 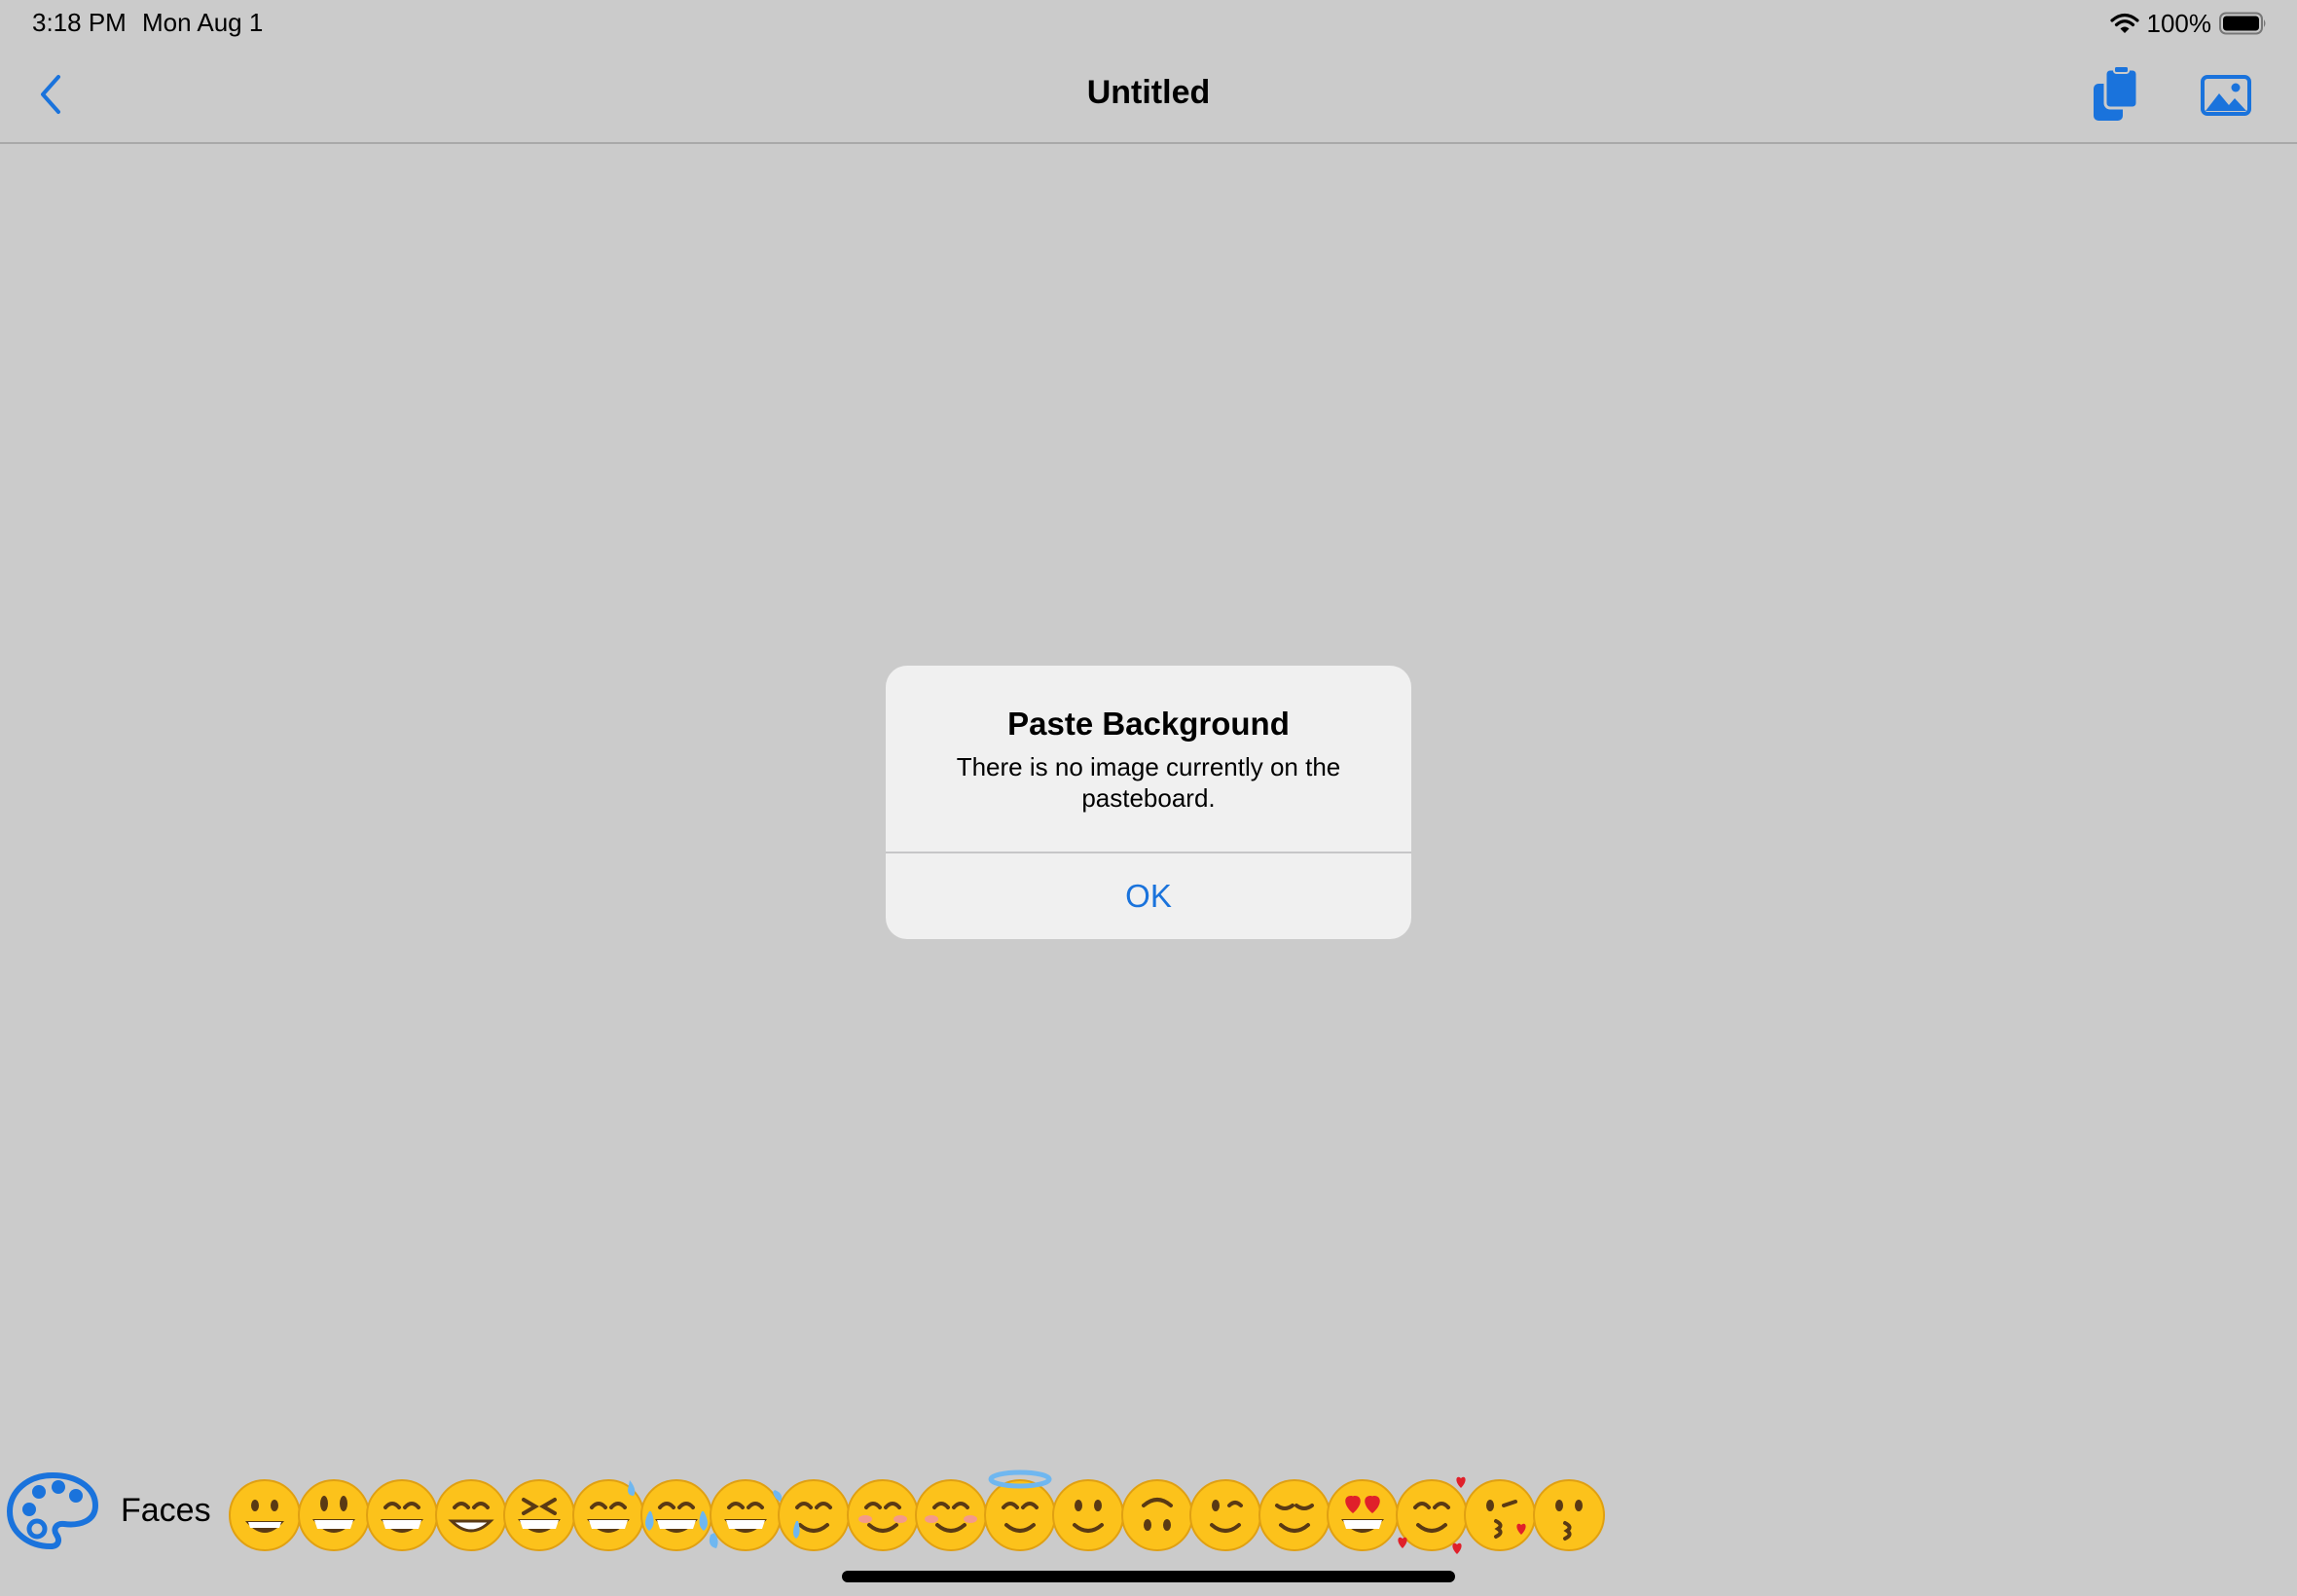 I want to click on emoji-slightly-smiling-face, so click(x=1088, y=1515).